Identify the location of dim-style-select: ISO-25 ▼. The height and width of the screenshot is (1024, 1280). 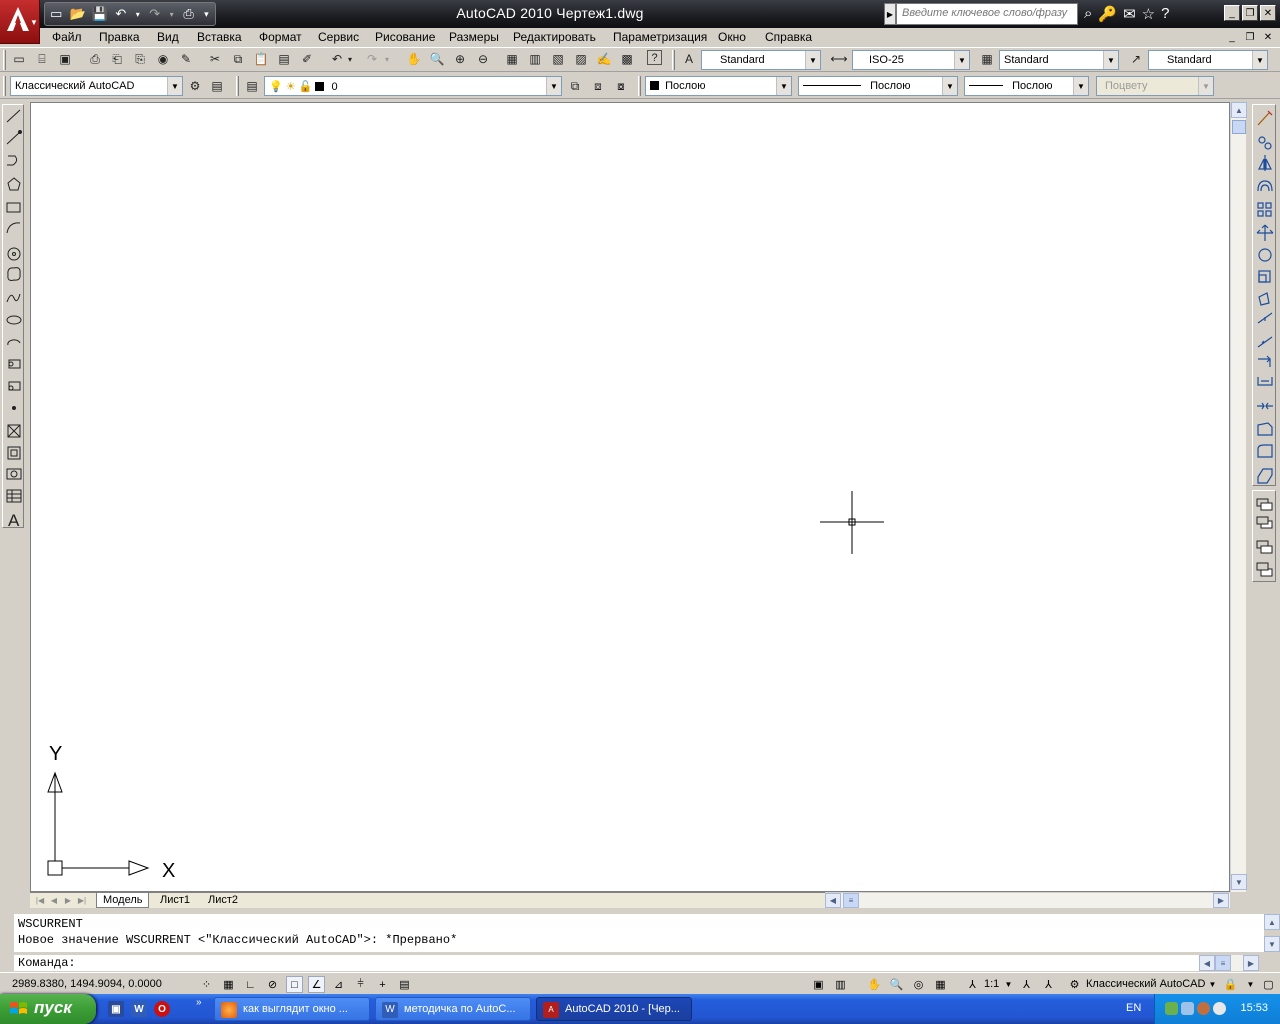
(911, 60).